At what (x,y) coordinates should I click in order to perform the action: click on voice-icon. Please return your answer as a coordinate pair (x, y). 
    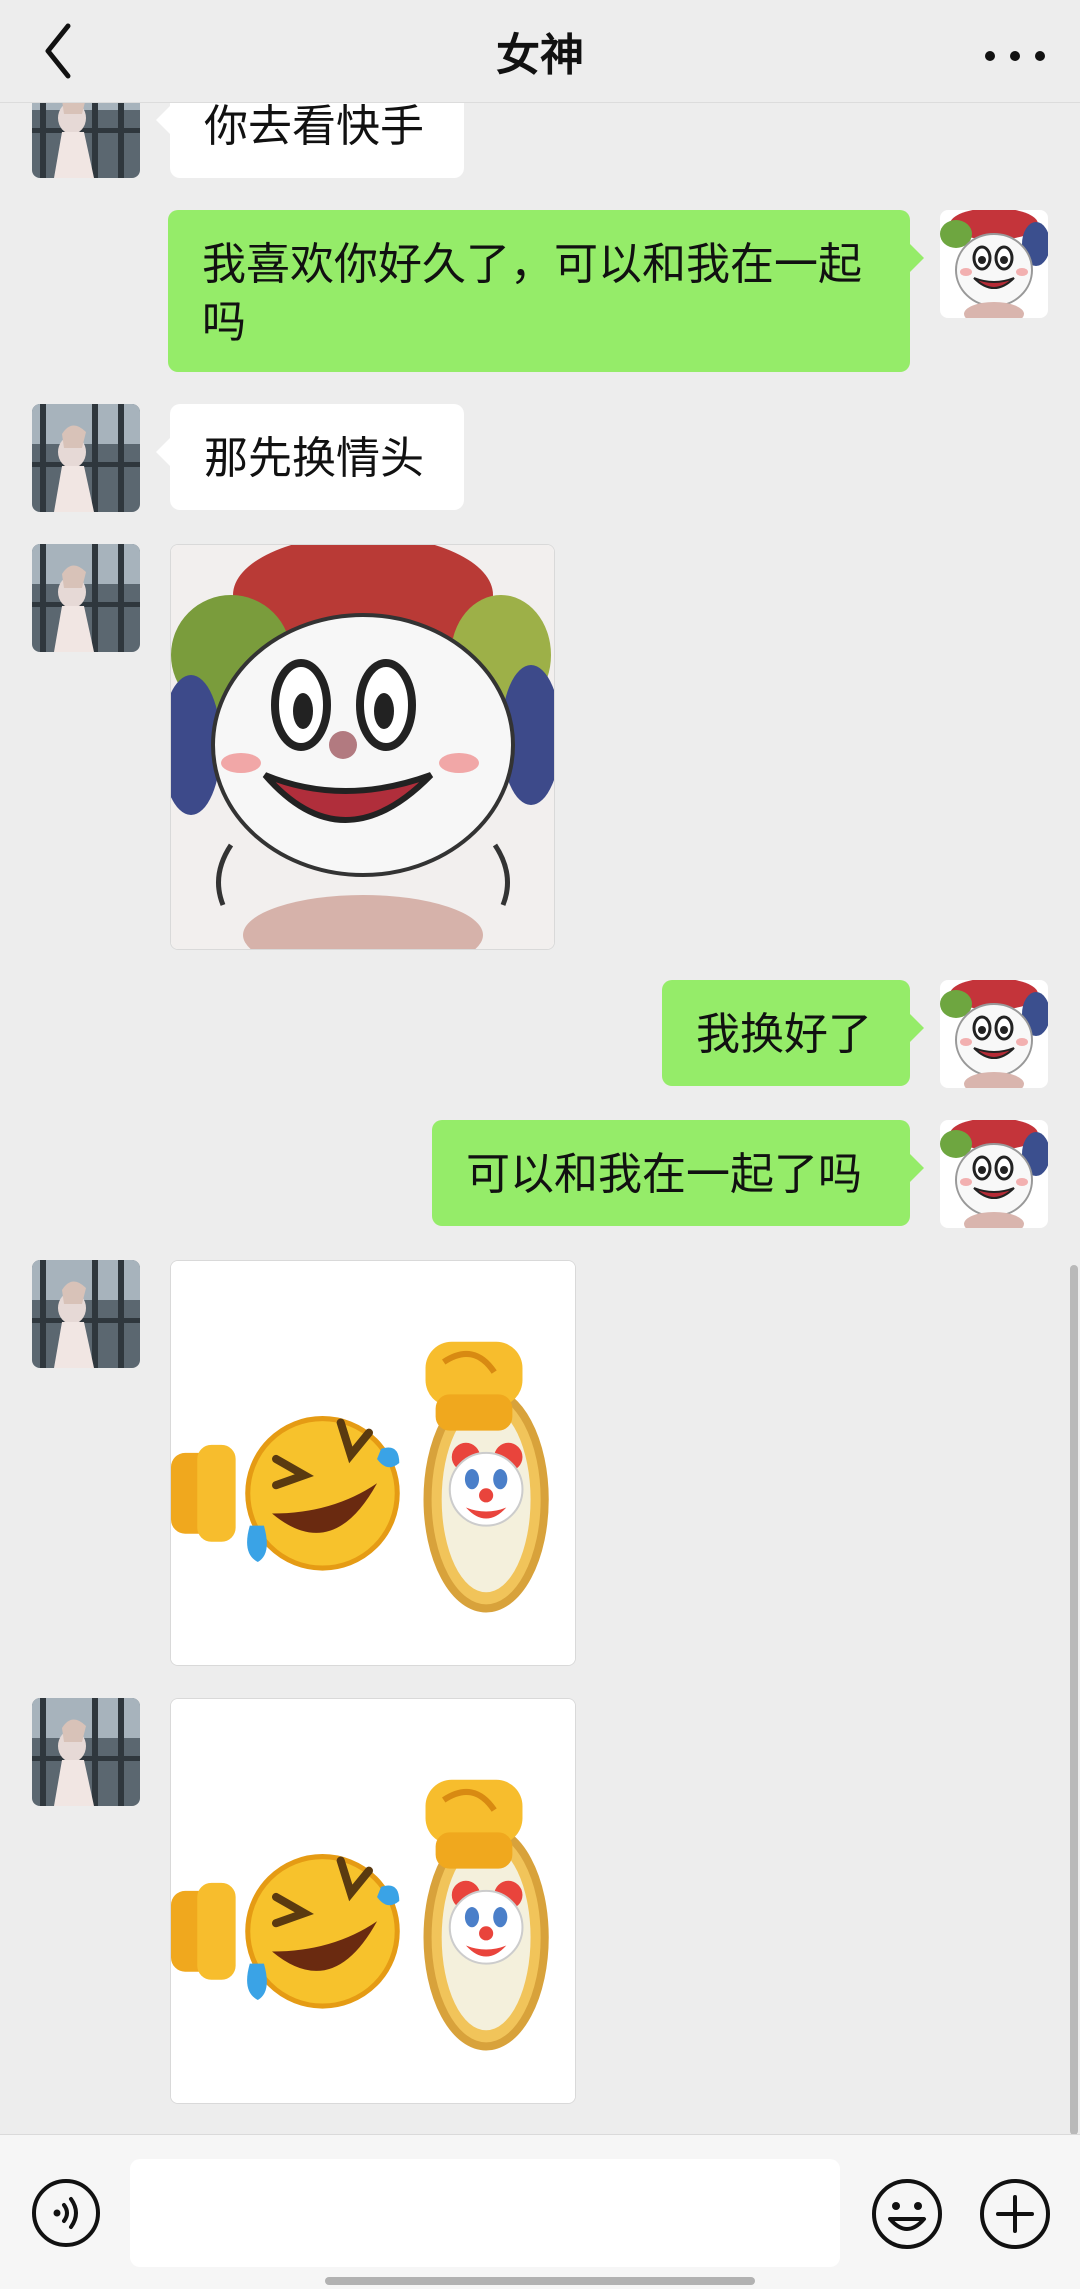
    Looking at the image, I should click on (66, 2213).